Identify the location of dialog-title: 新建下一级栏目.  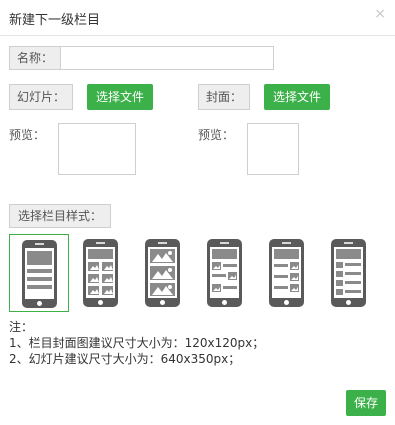
(55, 20).